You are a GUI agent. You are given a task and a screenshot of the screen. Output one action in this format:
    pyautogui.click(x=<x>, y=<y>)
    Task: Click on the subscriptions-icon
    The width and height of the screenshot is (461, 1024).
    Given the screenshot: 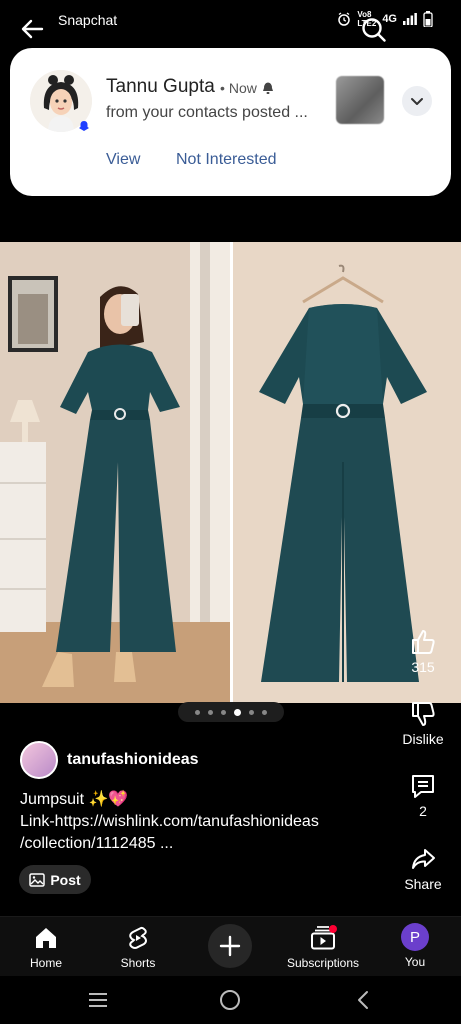 What is the action you would take?
    pyautogui.click(x=324, y=937)
    